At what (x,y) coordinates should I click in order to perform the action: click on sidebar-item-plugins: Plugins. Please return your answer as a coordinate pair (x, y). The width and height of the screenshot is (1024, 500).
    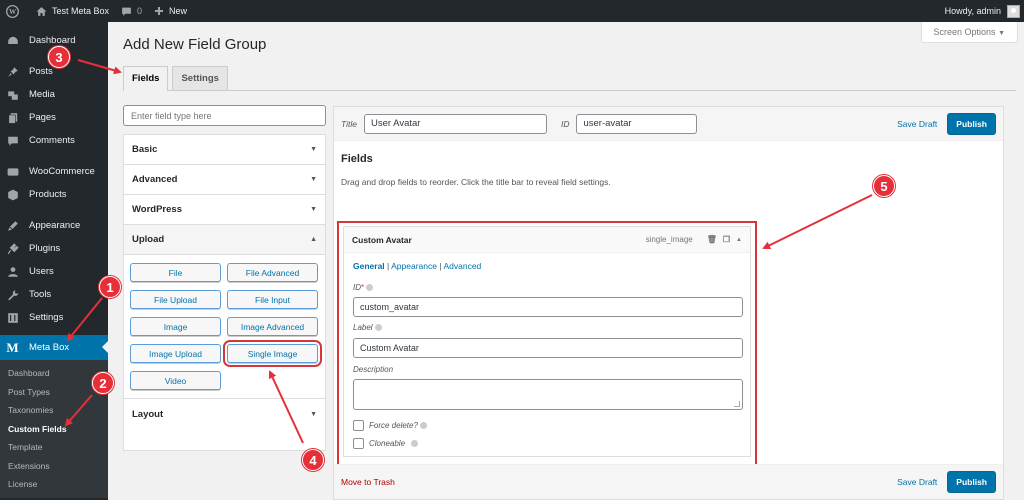
    Looking at the image, I should click on (54, 248).